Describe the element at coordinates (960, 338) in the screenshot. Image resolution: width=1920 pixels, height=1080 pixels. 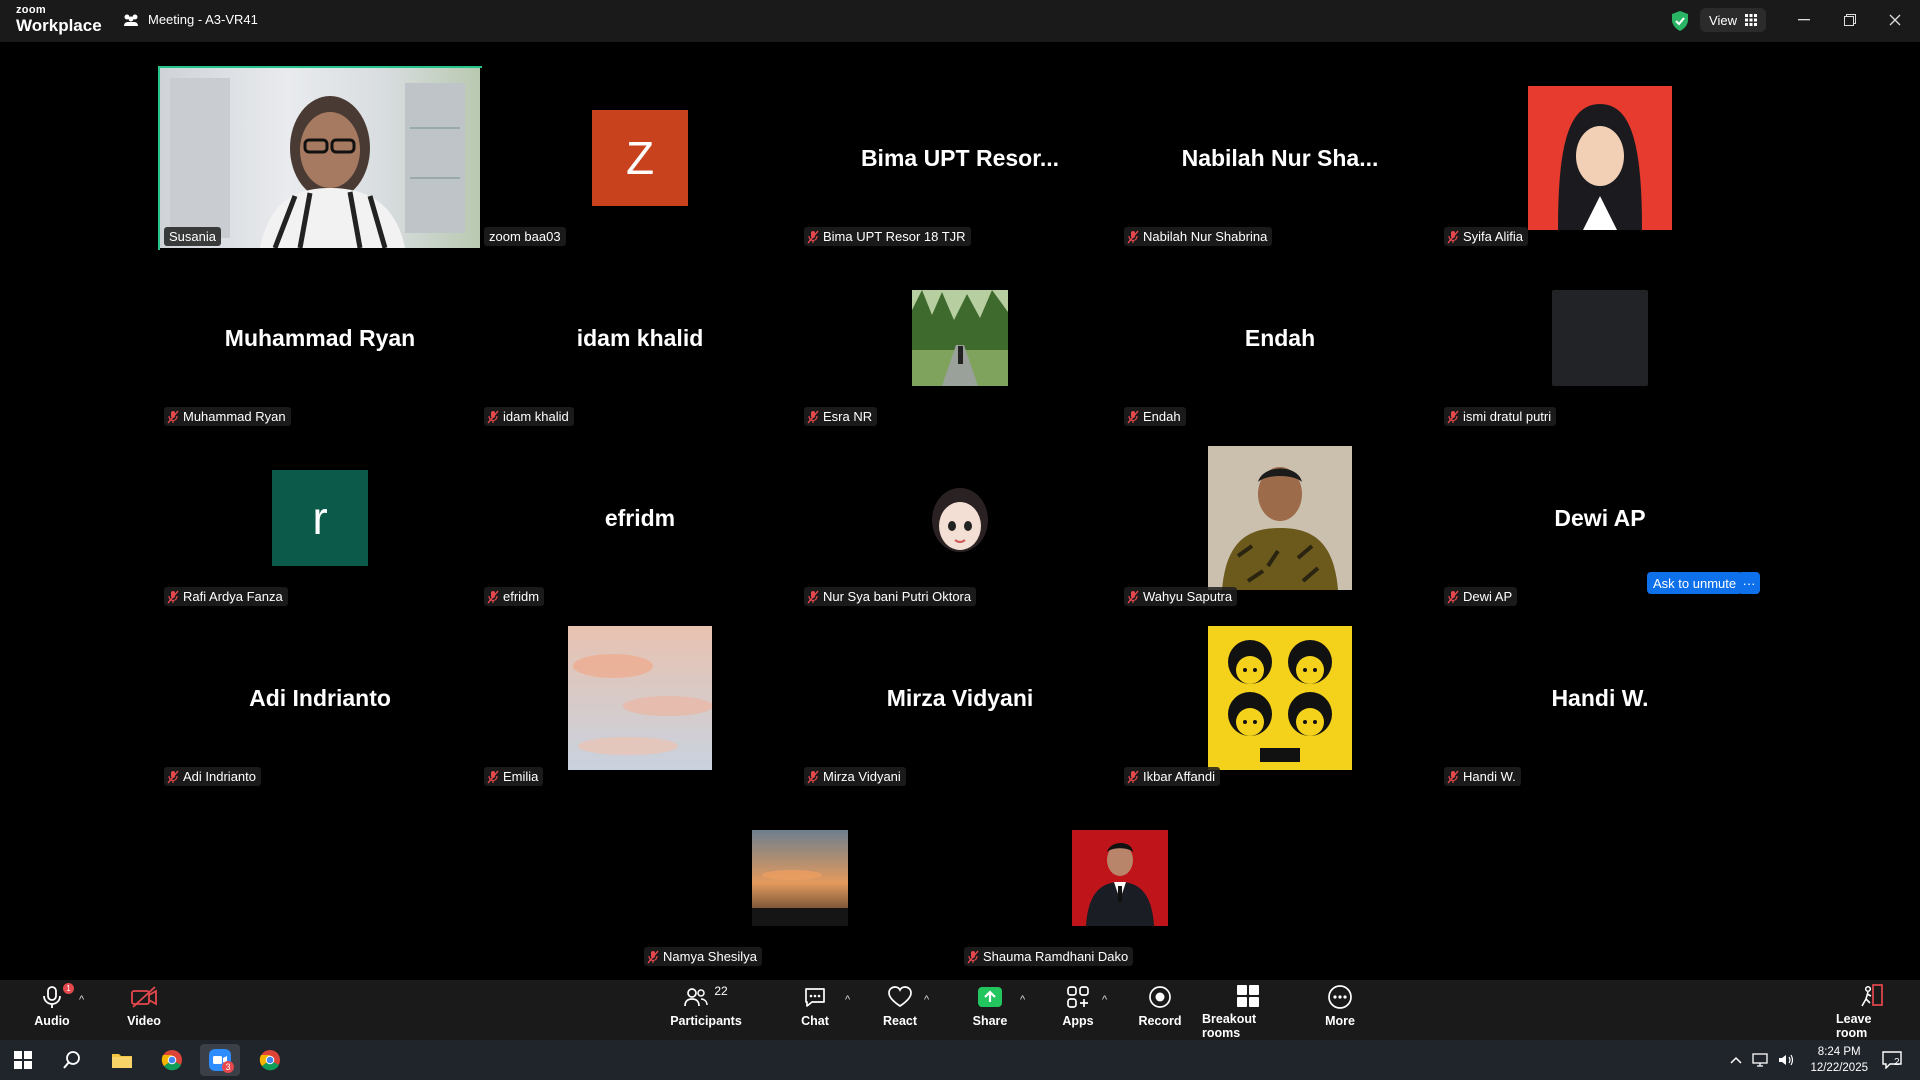
I see `participant-tile-esra: Esra NR` at that location.